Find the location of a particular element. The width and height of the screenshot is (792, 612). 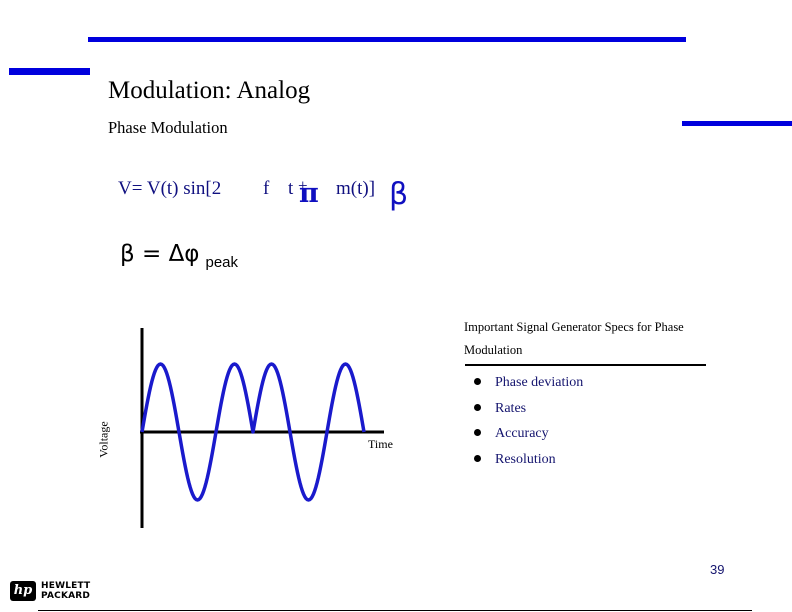

spec-label: Rates is located at coordinates (511, 408).